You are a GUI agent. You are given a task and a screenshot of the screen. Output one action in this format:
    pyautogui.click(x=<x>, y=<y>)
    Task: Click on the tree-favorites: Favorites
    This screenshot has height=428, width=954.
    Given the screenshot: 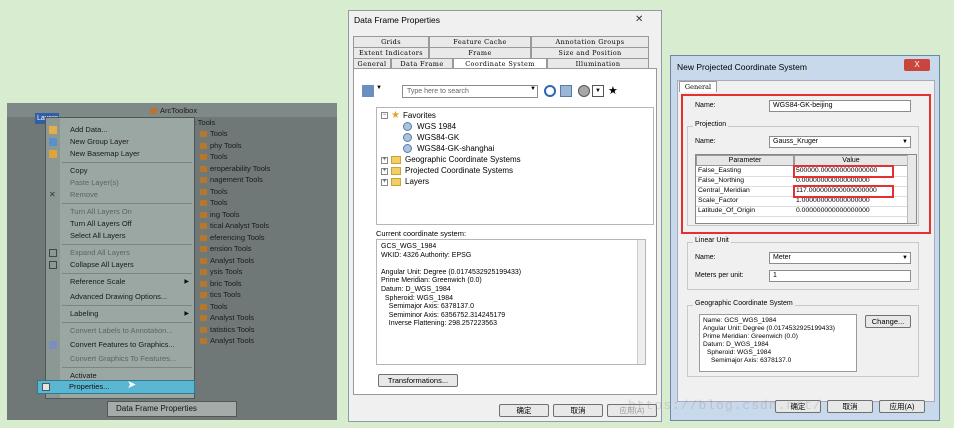 What is the action you would take?
    pyautogui.click(x=419, y=115)
    